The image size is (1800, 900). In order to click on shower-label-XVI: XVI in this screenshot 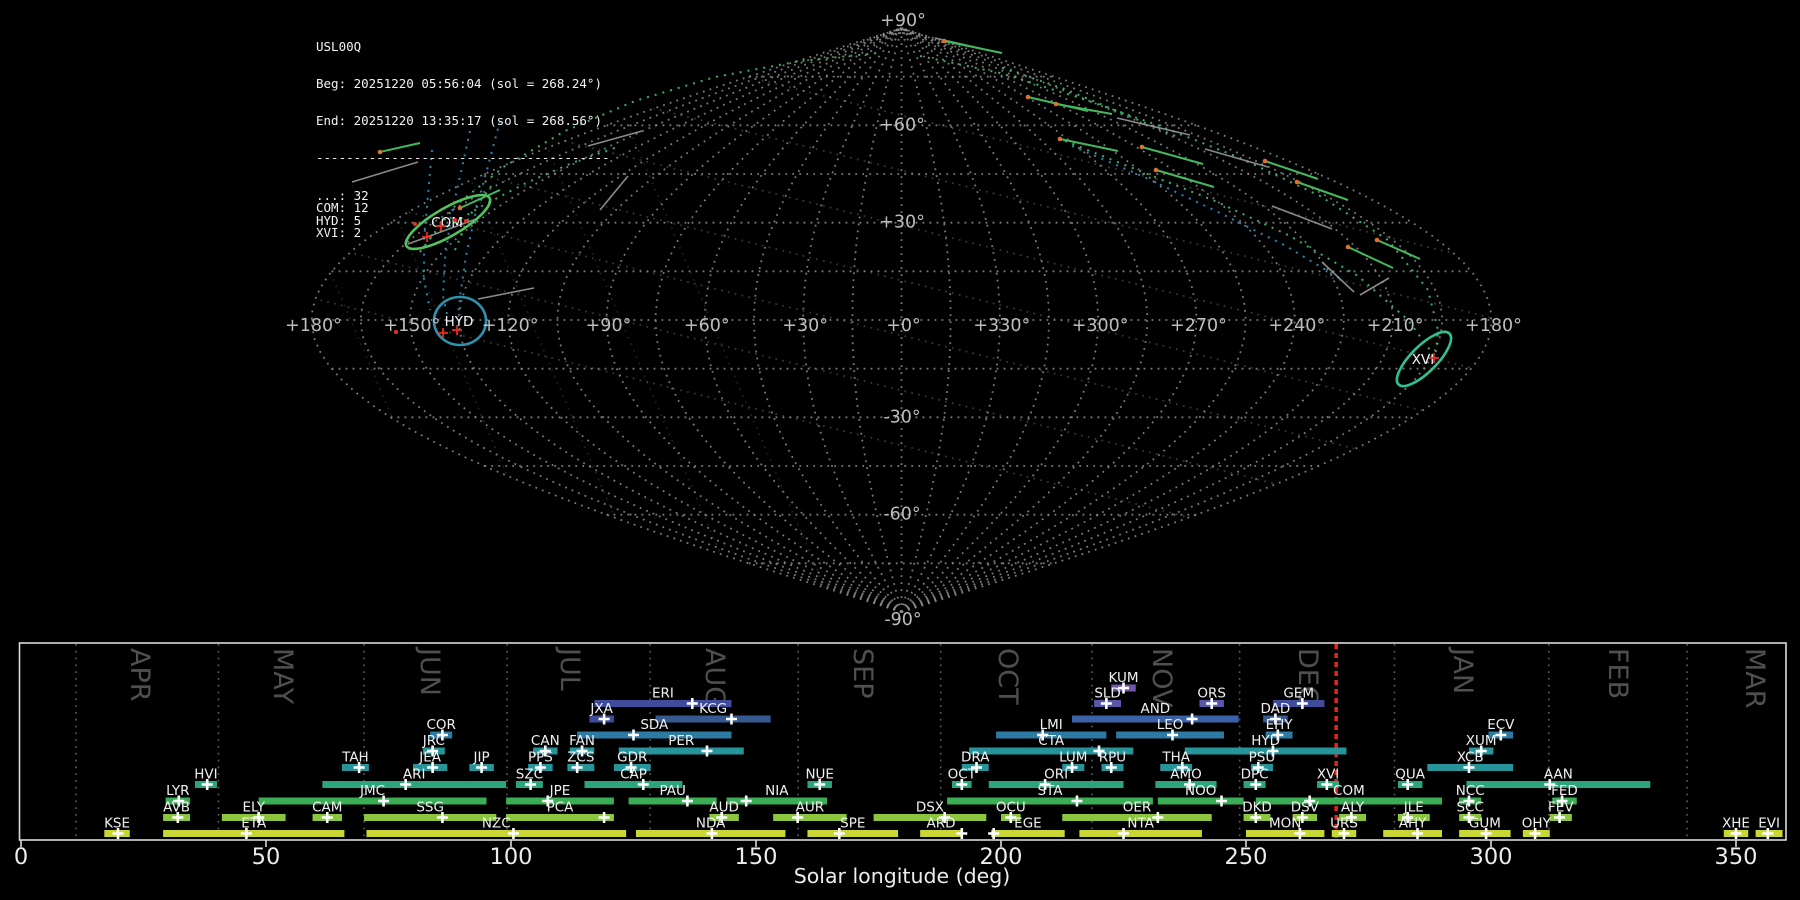, I will do `click(1328, 775)`.